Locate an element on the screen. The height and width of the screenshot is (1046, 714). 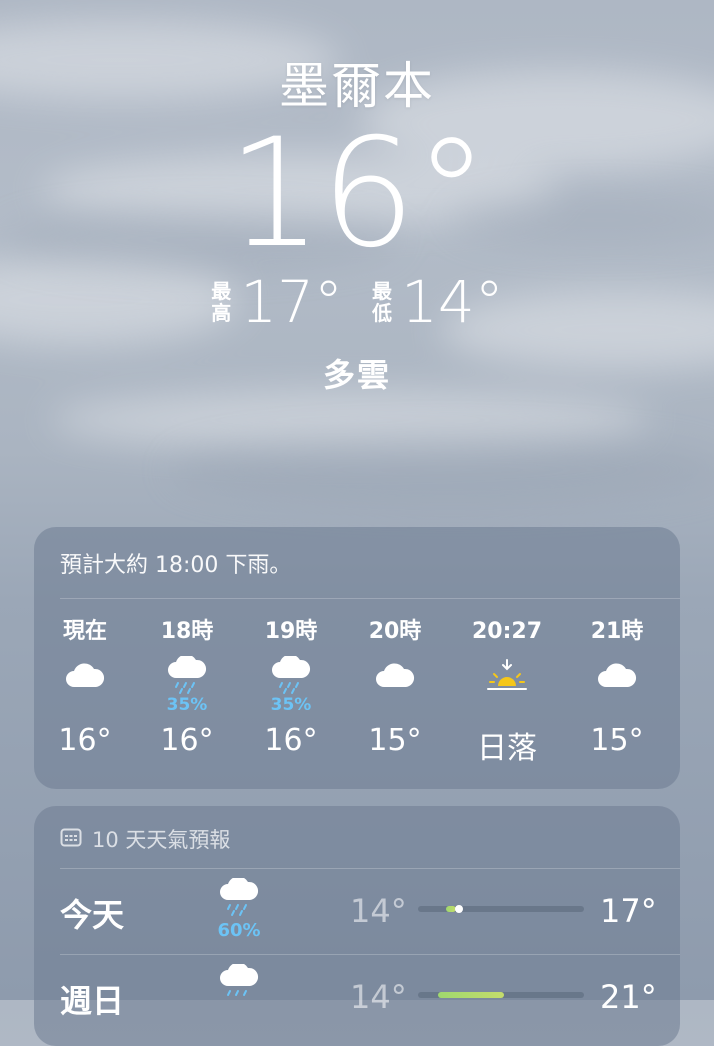
day-row: 週日 14° 21° is located at coordinates (357, 998).